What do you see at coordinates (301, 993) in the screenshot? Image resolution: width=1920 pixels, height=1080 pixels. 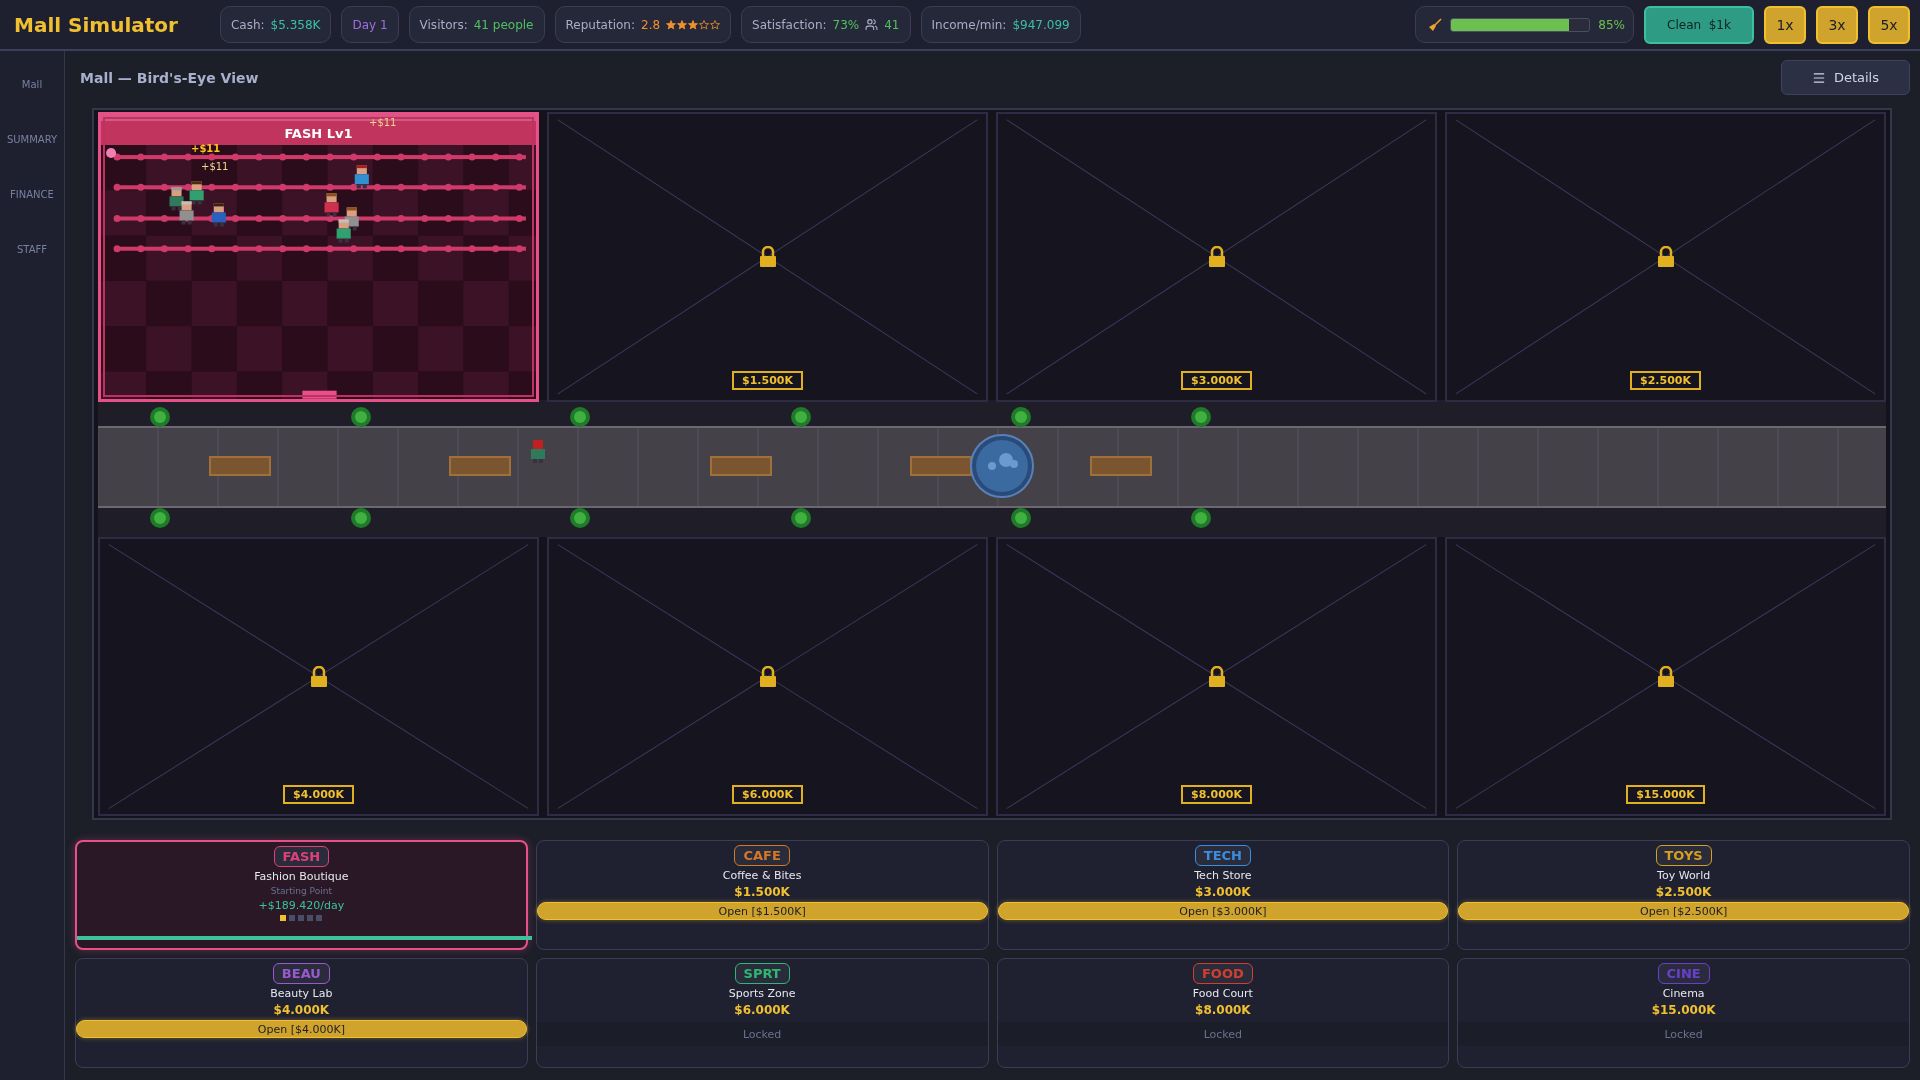 I see `store-name: Beauty Lab` at bounding box center [301, 993].